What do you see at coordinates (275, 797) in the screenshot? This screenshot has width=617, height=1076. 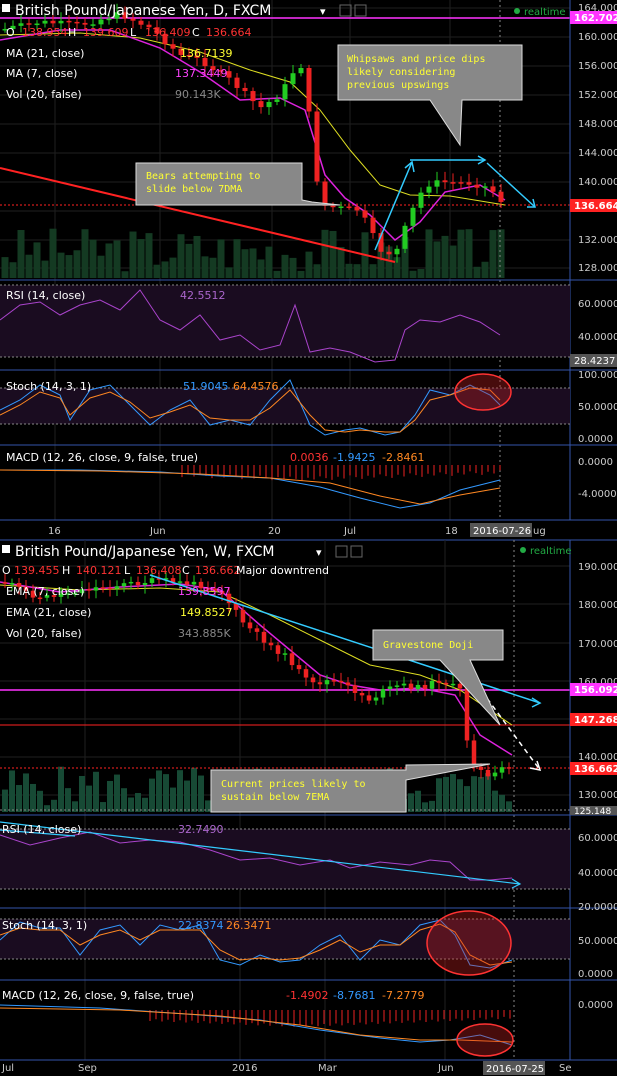 I see `annotation-current-line2: sustain below 7EMA` at bounding box center [275, 797].